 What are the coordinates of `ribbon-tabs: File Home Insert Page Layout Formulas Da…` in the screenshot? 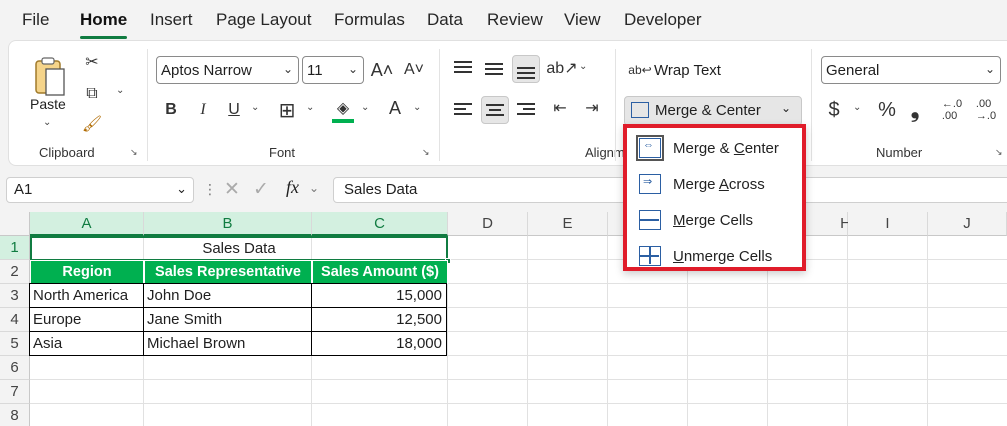 It's located at (503, 20).